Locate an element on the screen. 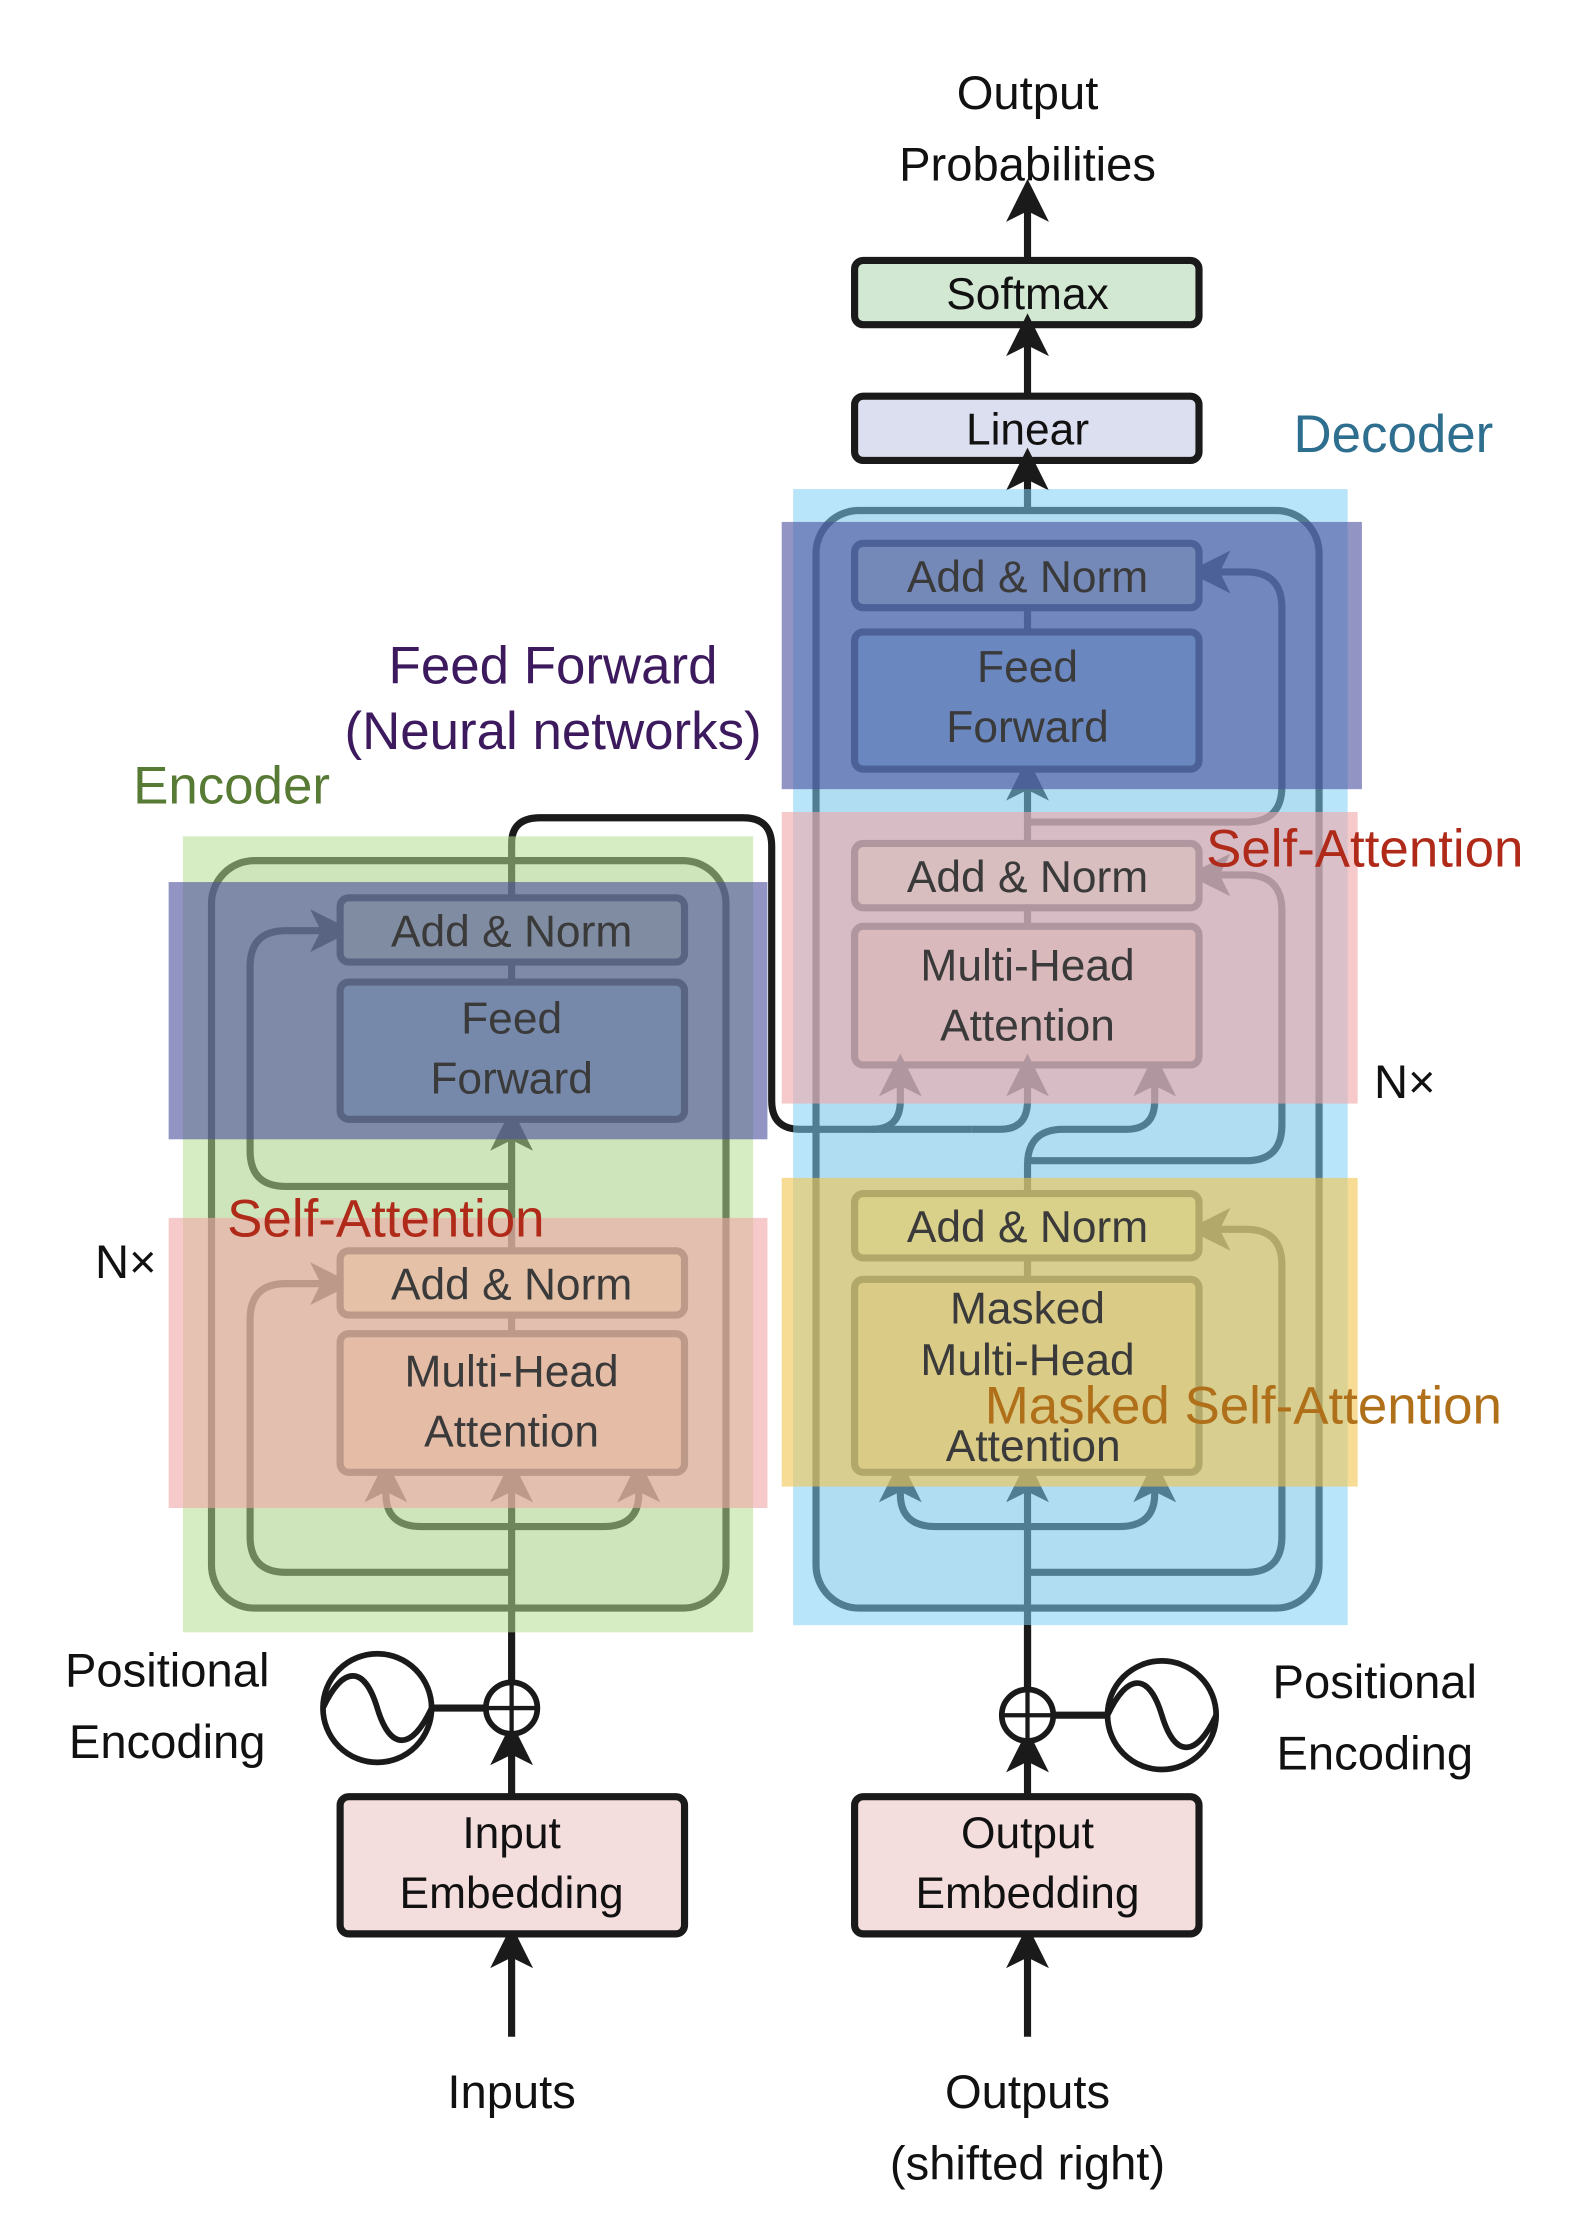 This screenshot has height=2230, width=1572. encoder-mha-label-2: Attention is located at coordinates (511, 1432).